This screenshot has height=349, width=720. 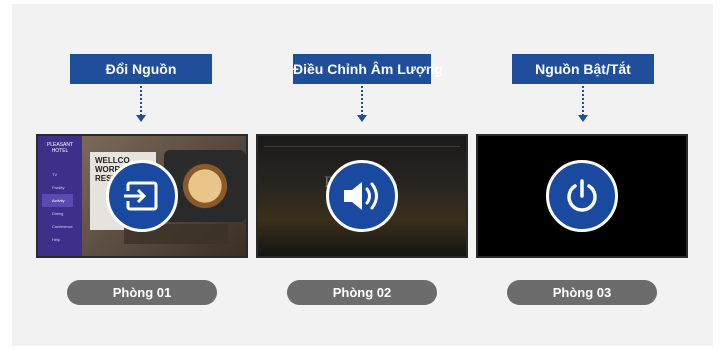 What do you see at coordinates (362, 143) in the screenshot?
I see `screen-top-bar` at bounding box center [362, 143].